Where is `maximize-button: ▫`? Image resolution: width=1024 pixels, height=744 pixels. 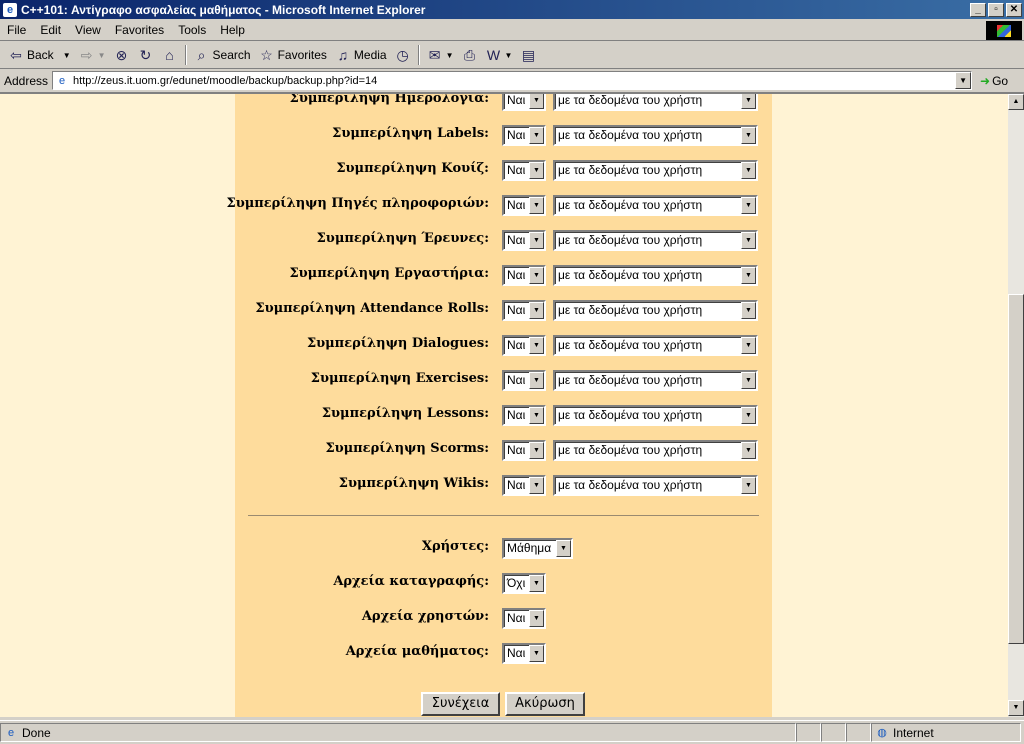 maximize-button: ▫ is located at coordinates (996, 9).